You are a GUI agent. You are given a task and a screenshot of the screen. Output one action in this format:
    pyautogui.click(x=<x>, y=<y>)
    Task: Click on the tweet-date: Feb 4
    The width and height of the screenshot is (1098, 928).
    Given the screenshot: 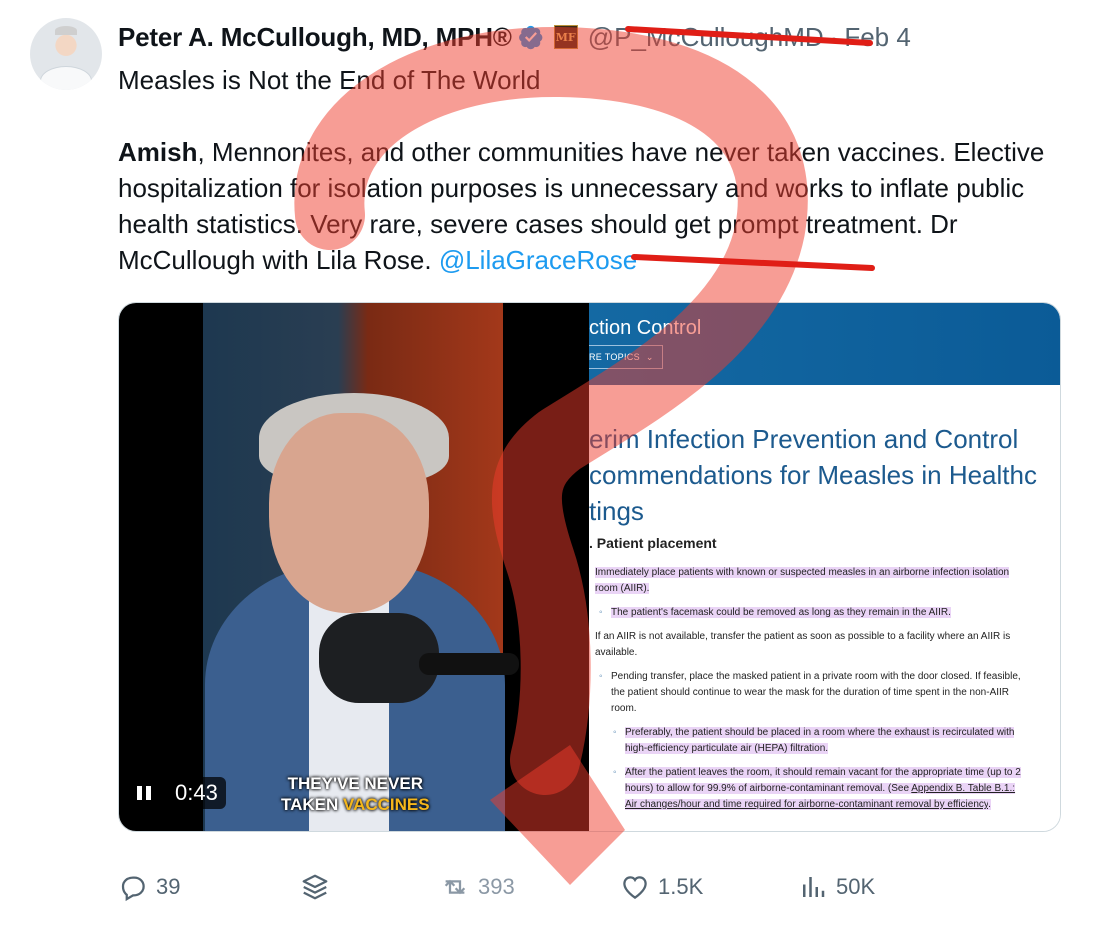 What is the action you would take?
    pyautogui.click(x=877, y=37)
    